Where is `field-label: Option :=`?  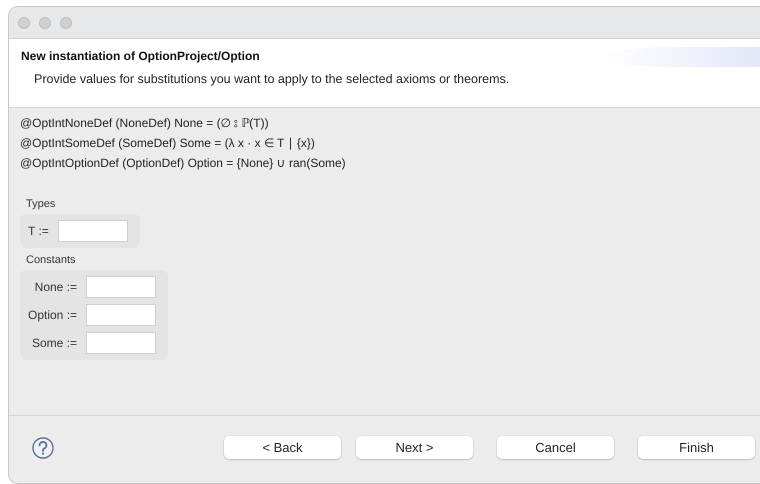 field-label: Option := is located at coordinates (53, 315).